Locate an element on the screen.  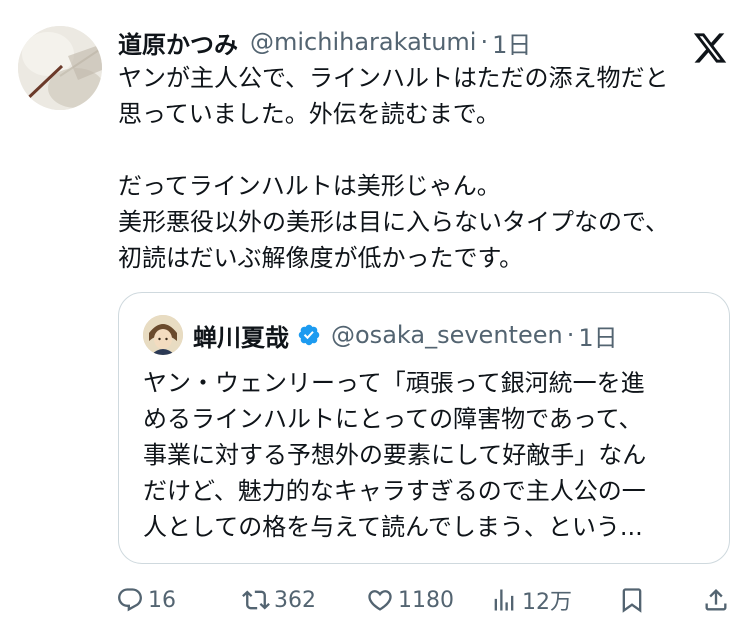
tweet-line: 初読はだいぶ解像度が低かったです。 is located at coordinates (321, 258).